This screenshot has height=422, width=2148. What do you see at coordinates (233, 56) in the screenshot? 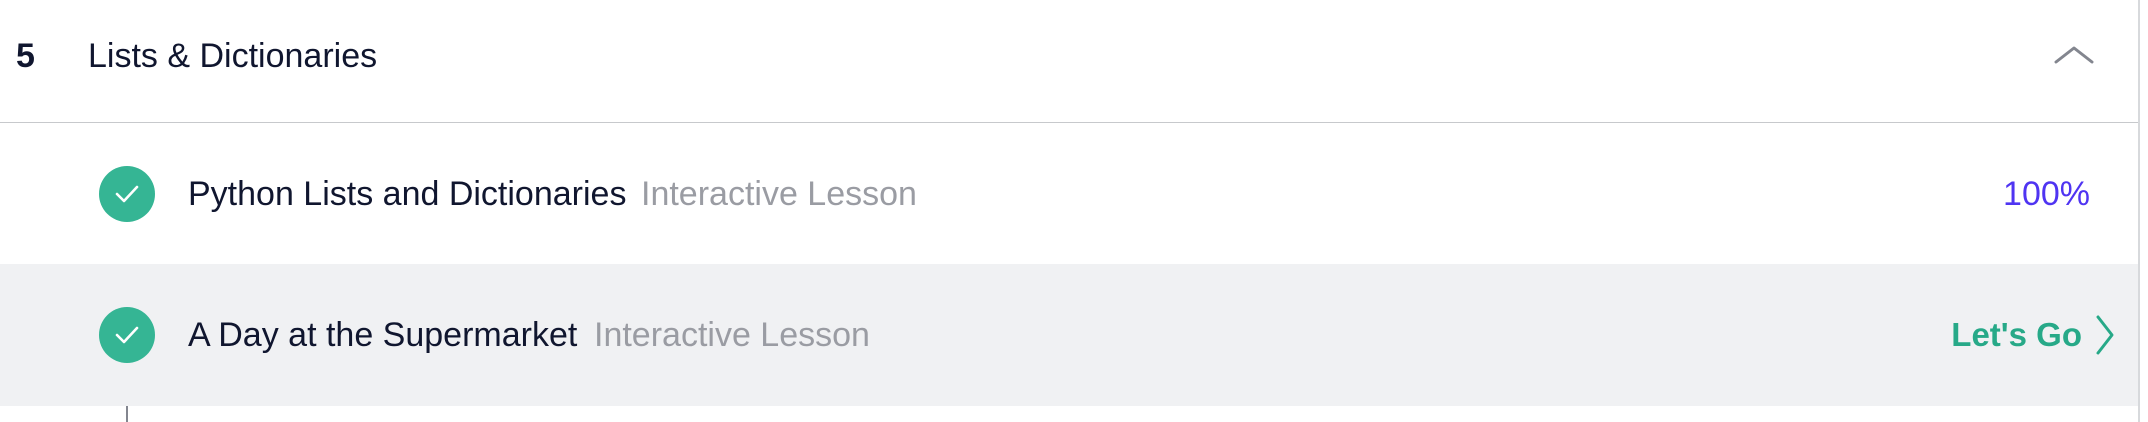
I see `section-title: Lists & Dictionaries` at bounding box center [233, 56].